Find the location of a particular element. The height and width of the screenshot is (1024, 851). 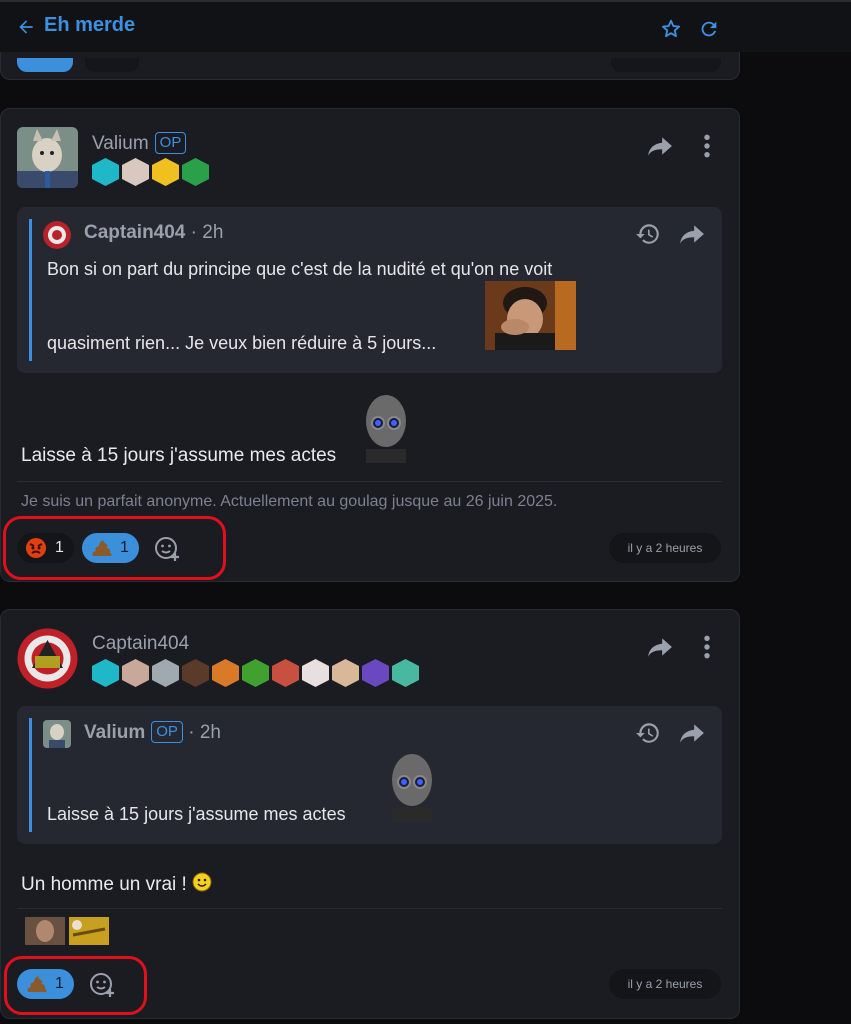

author-name: Valium OP is located at coordinates (139, 143).